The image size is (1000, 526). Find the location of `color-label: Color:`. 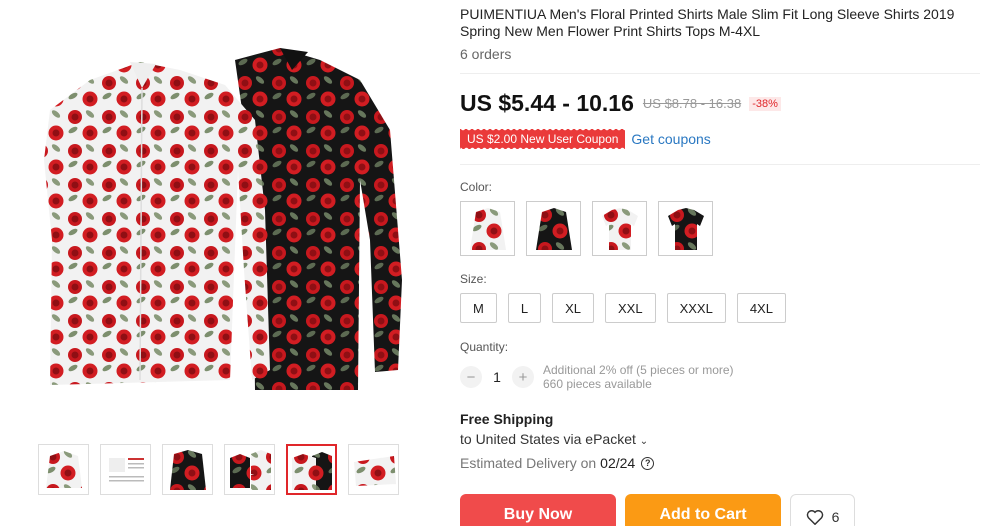

color-label: Color: is located at coordinates (476, 187).